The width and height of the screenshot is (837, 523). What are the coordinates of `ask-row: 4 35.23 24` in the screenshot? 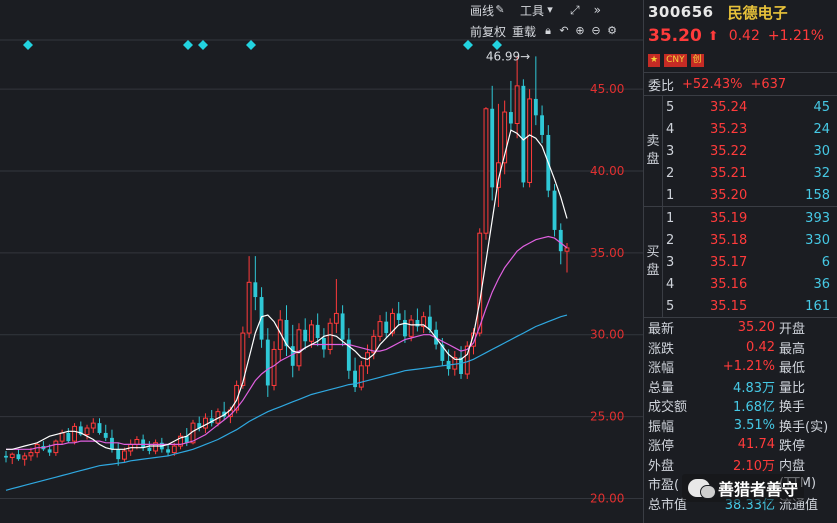 It's located at (740, 129).